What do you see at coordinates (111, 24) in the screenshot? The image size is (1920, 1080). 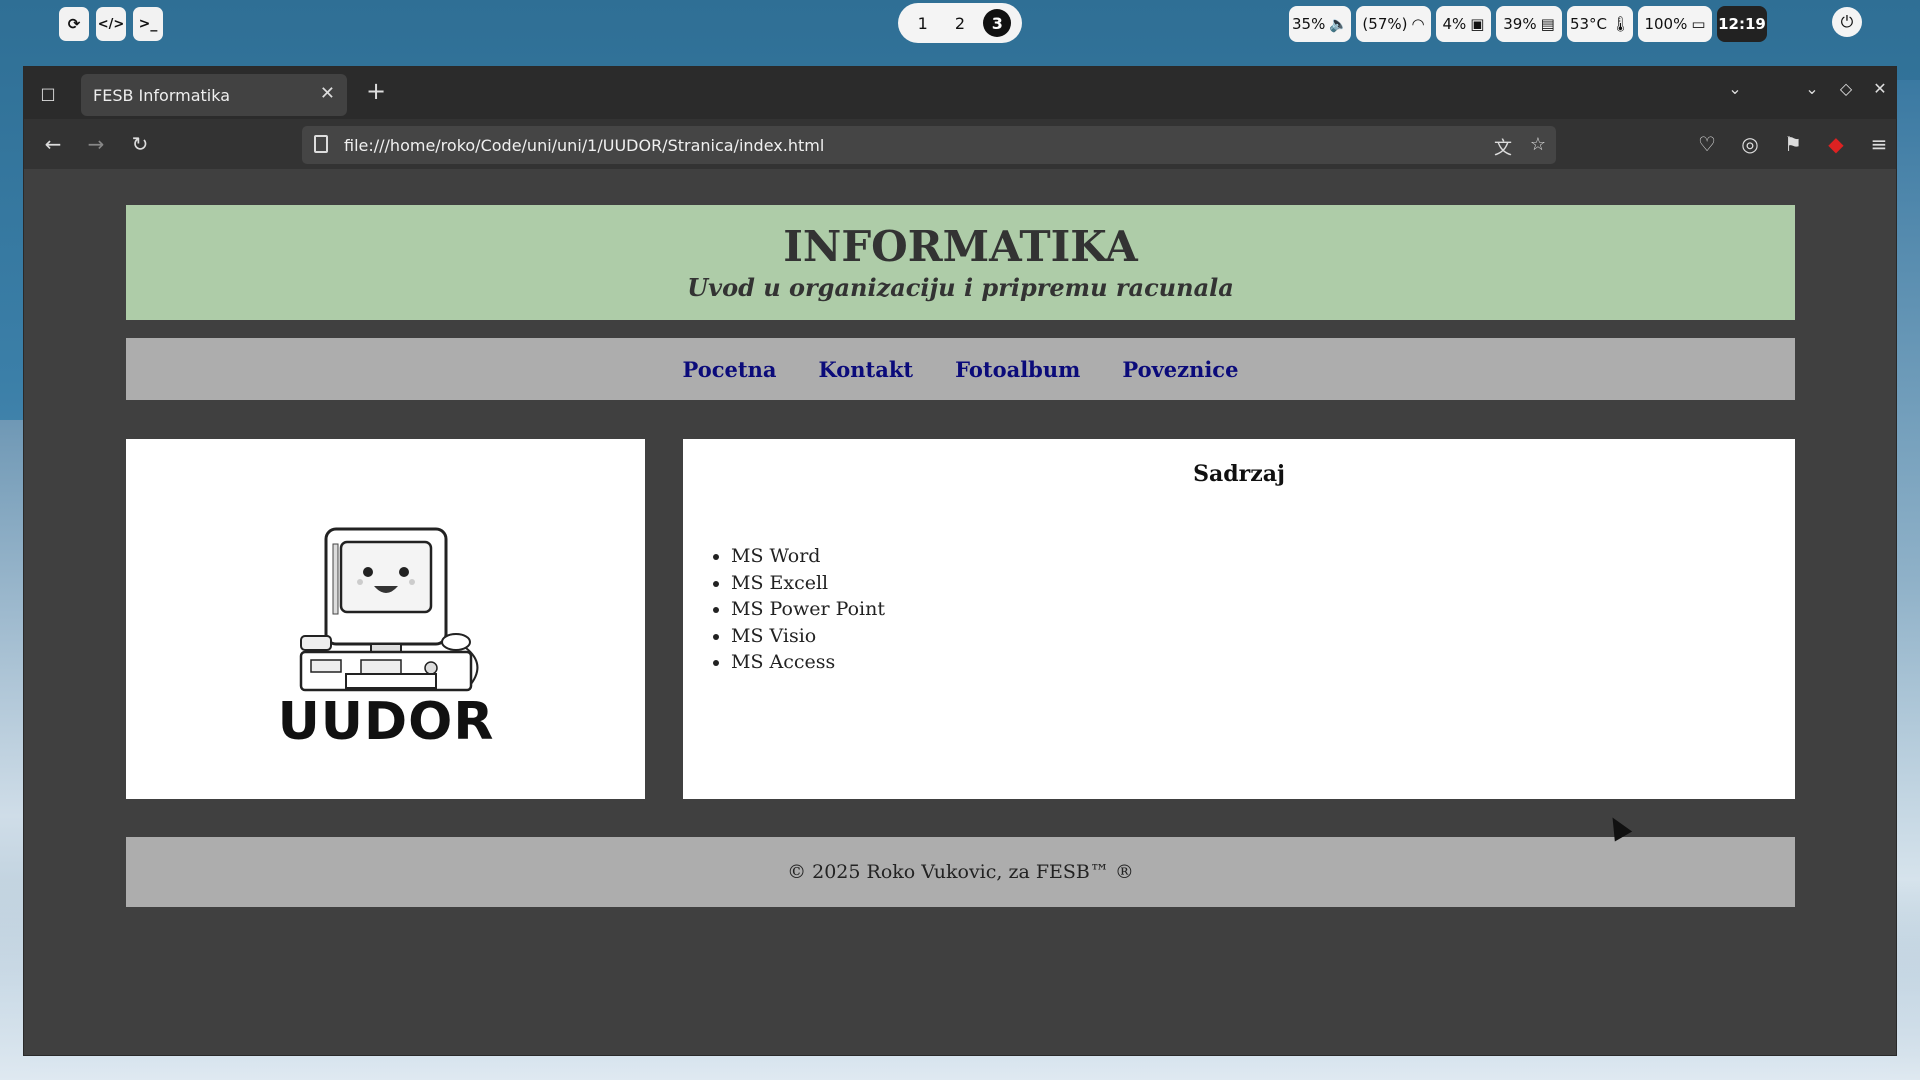 I see `code-editor-icon: </>` at bounding box center [111, 24].